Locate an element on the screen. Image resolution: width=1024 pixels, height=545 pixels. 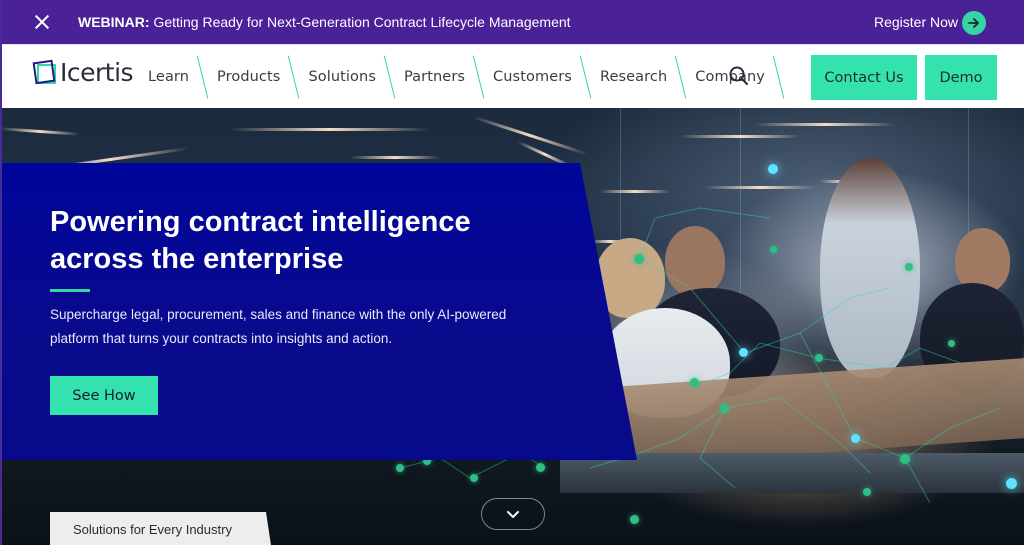
arrow-right-icon is located at coordinates (973, 23).